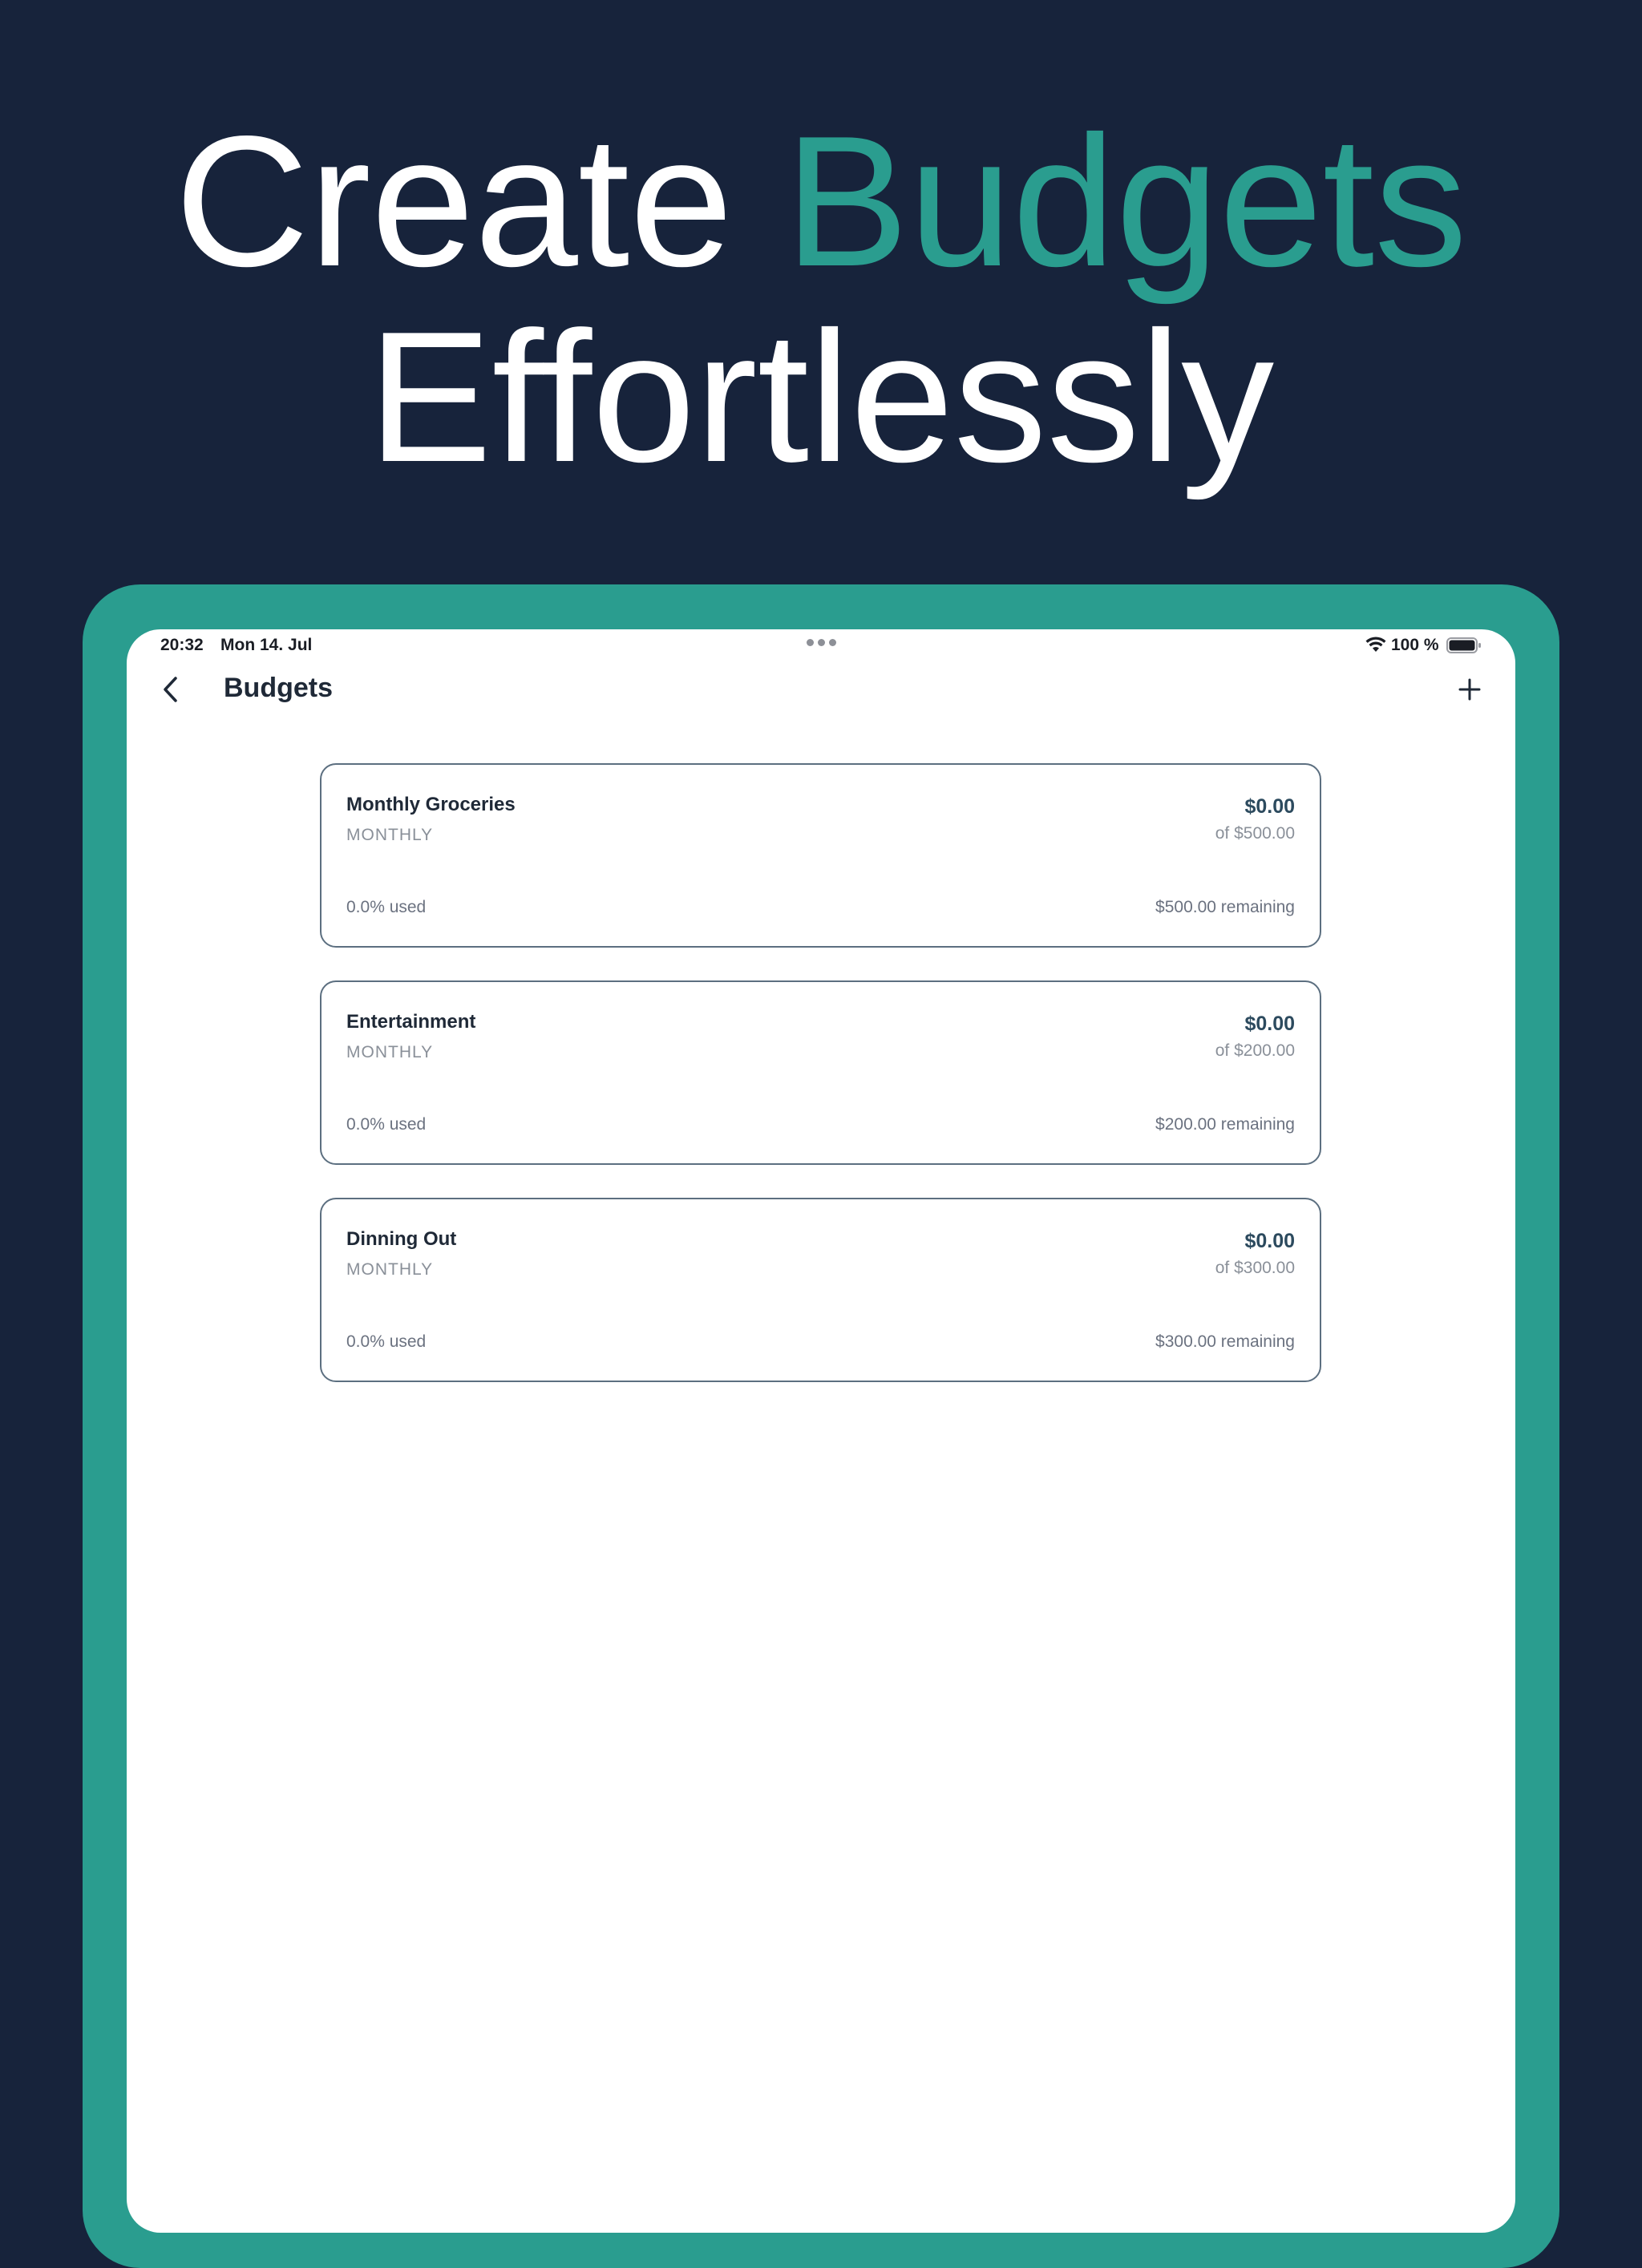 This screenshot has height=2268, width=1642. I want to click on battery-icon, so click(1463, 645).